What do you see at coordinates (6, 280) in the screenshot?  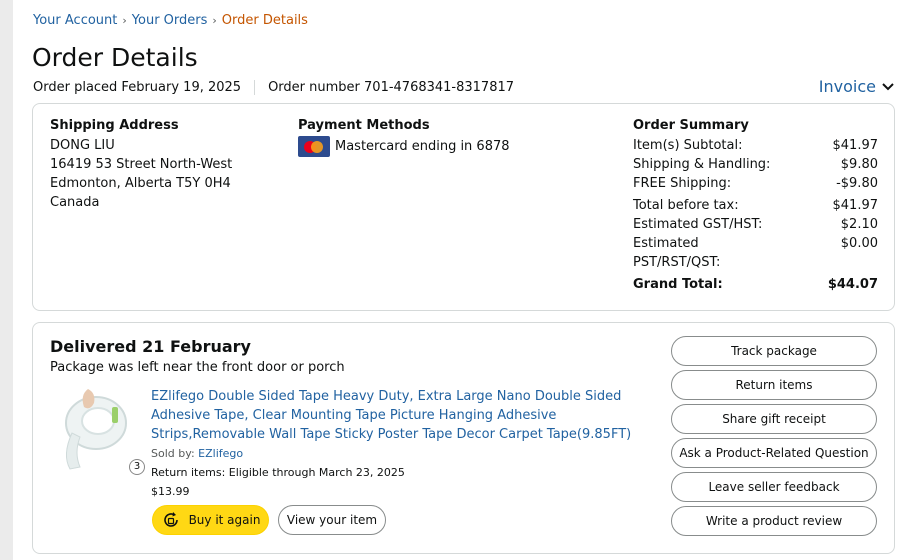 I see `left-rail` at bounding box center [6, 280].